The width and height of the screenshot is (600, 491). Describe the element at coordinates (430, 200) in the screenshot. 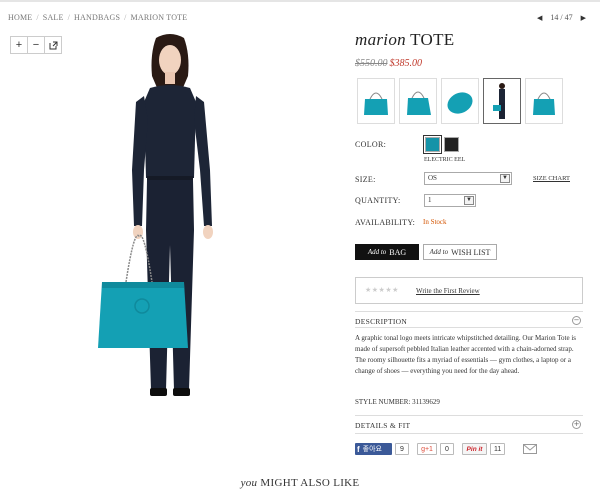

I see `quantity-dropdown-value: 1` at that location.